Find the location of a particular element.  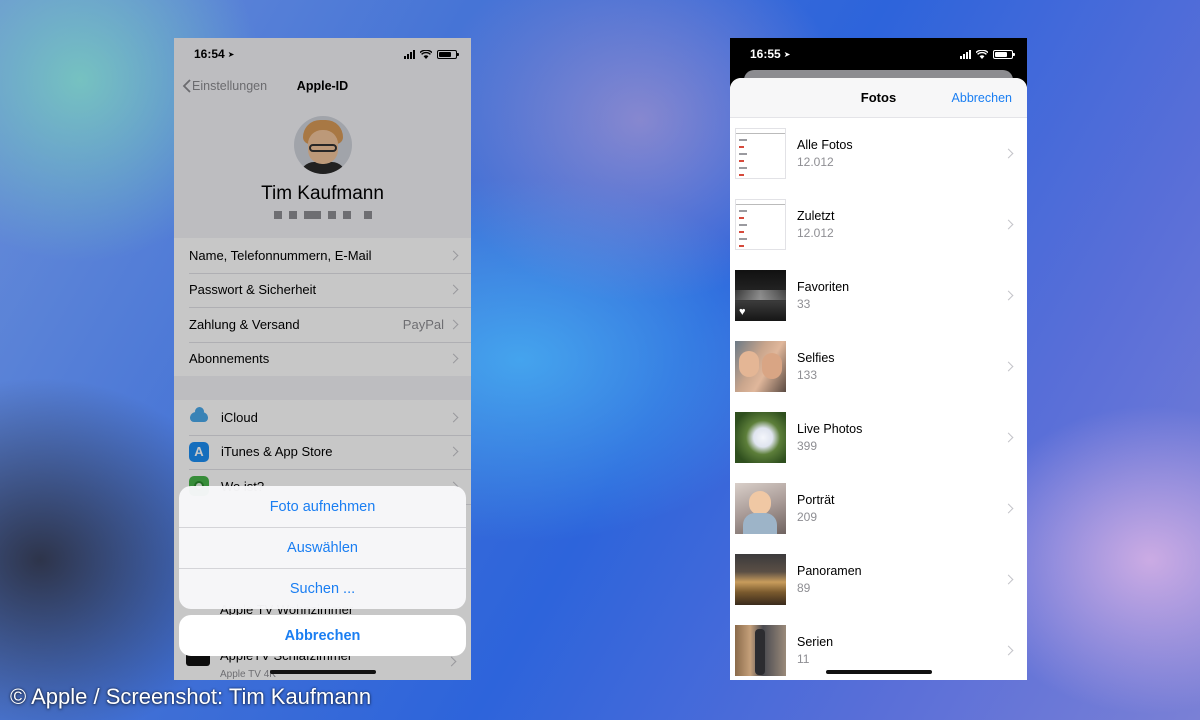

modal-cancel-button: Abbrechen is located at coordinates (982, 98).